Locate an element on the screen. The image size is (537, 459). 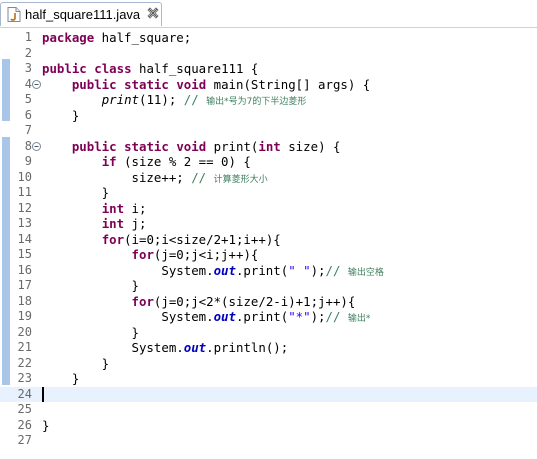
code-token: (j=0;j<2*(size/2-i)+1;j++){ is located at coordinates (254, 301).